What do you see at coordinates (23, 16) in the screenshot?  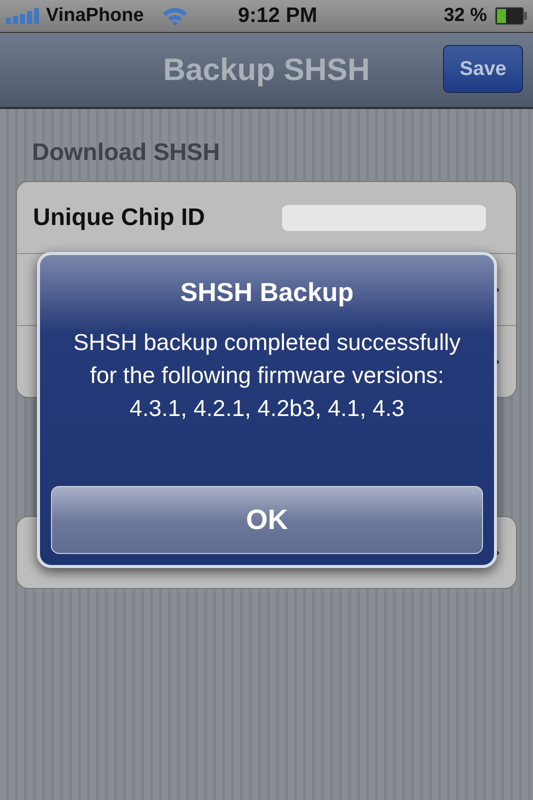 I see `signal-icon` at bounding box center [23, 16].